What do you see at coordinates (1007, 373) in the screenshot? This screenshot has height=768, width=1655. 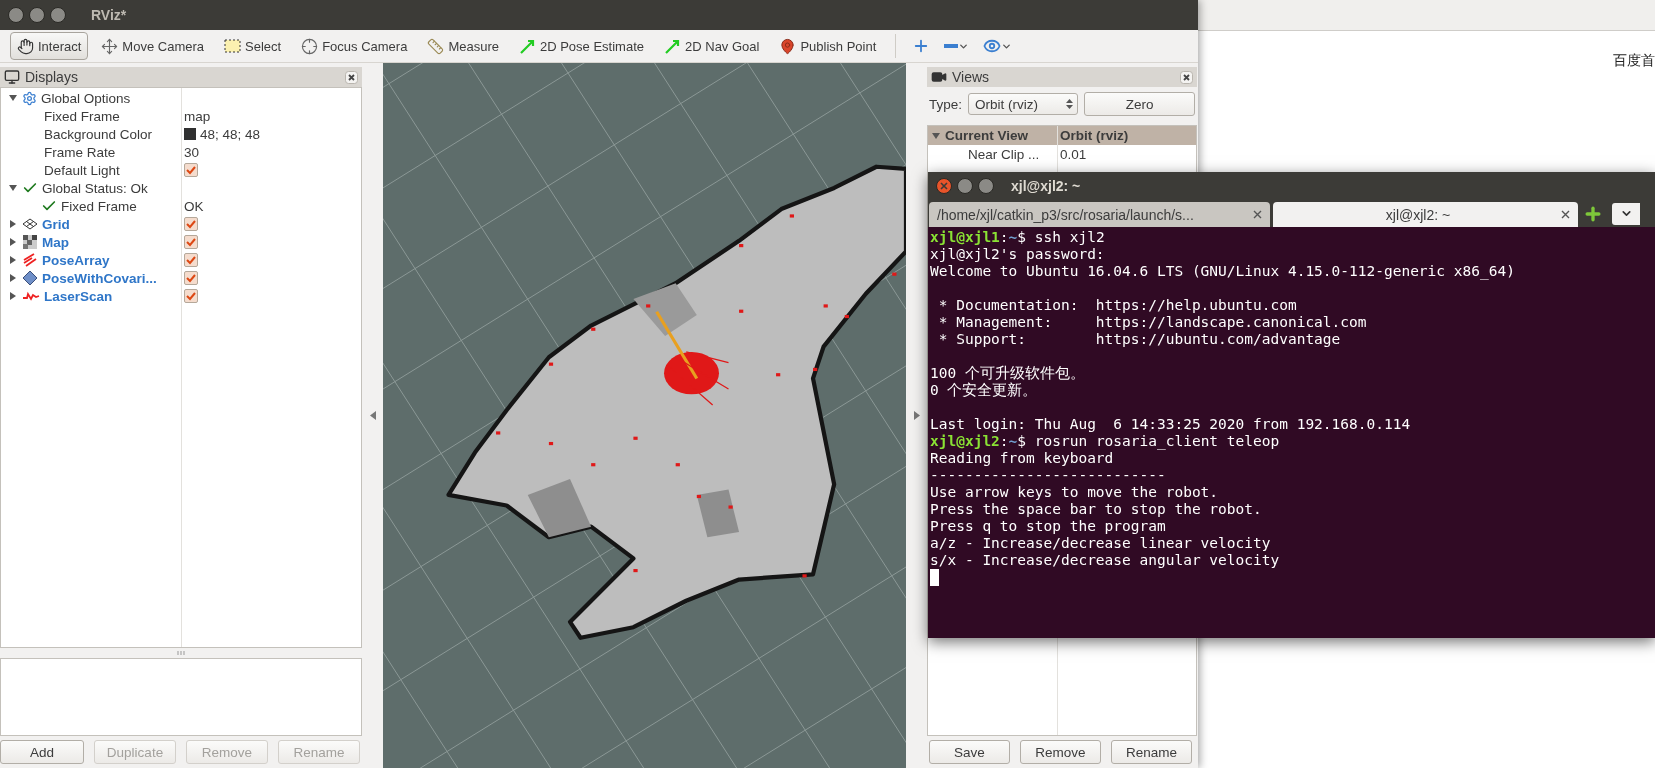 I see `terminal-line: 100 个可升级软件包。` at bounding box center [1007, 373].